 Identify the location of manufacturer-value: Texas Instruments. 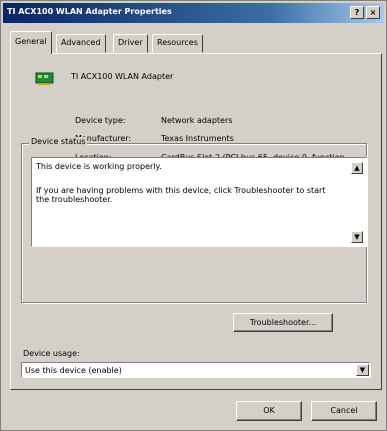
(197, 138).